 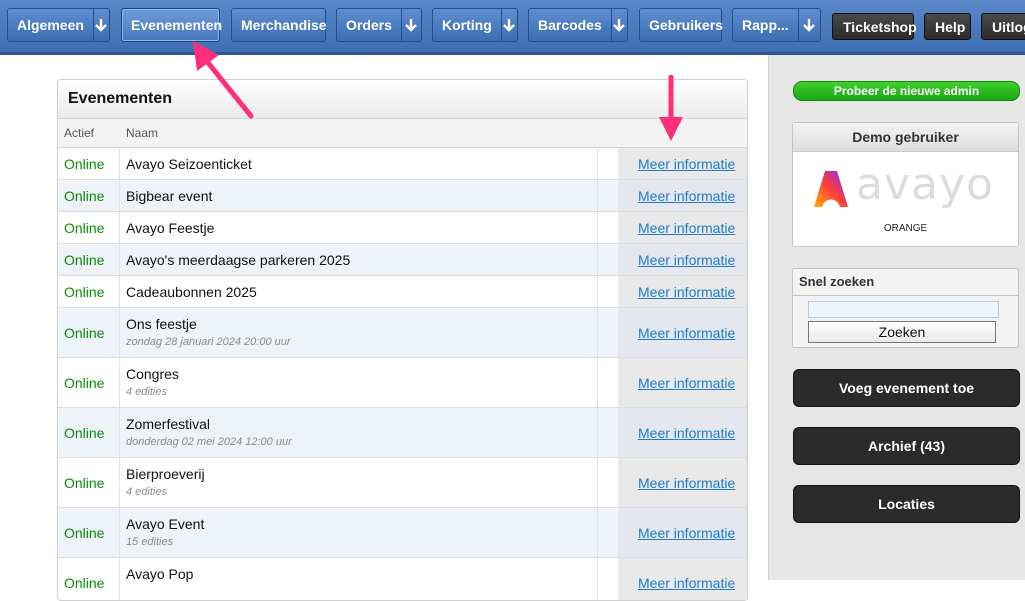 What do you see at coordinates (189, 164) in the screenshot?
I see `event-name: Avayo Seizoenticket` at bounding box center [189, 164].